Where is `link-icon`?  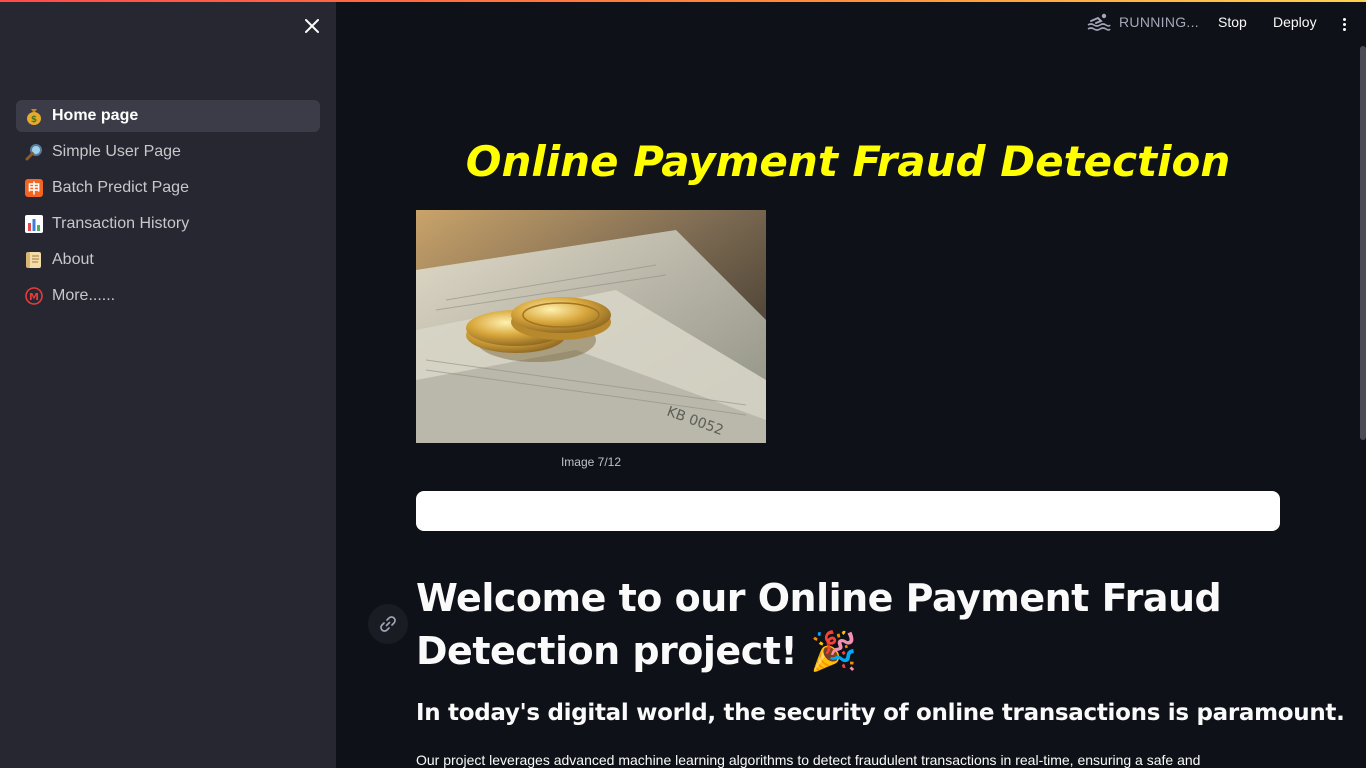 link-icon is located at coordinates (388, 624).